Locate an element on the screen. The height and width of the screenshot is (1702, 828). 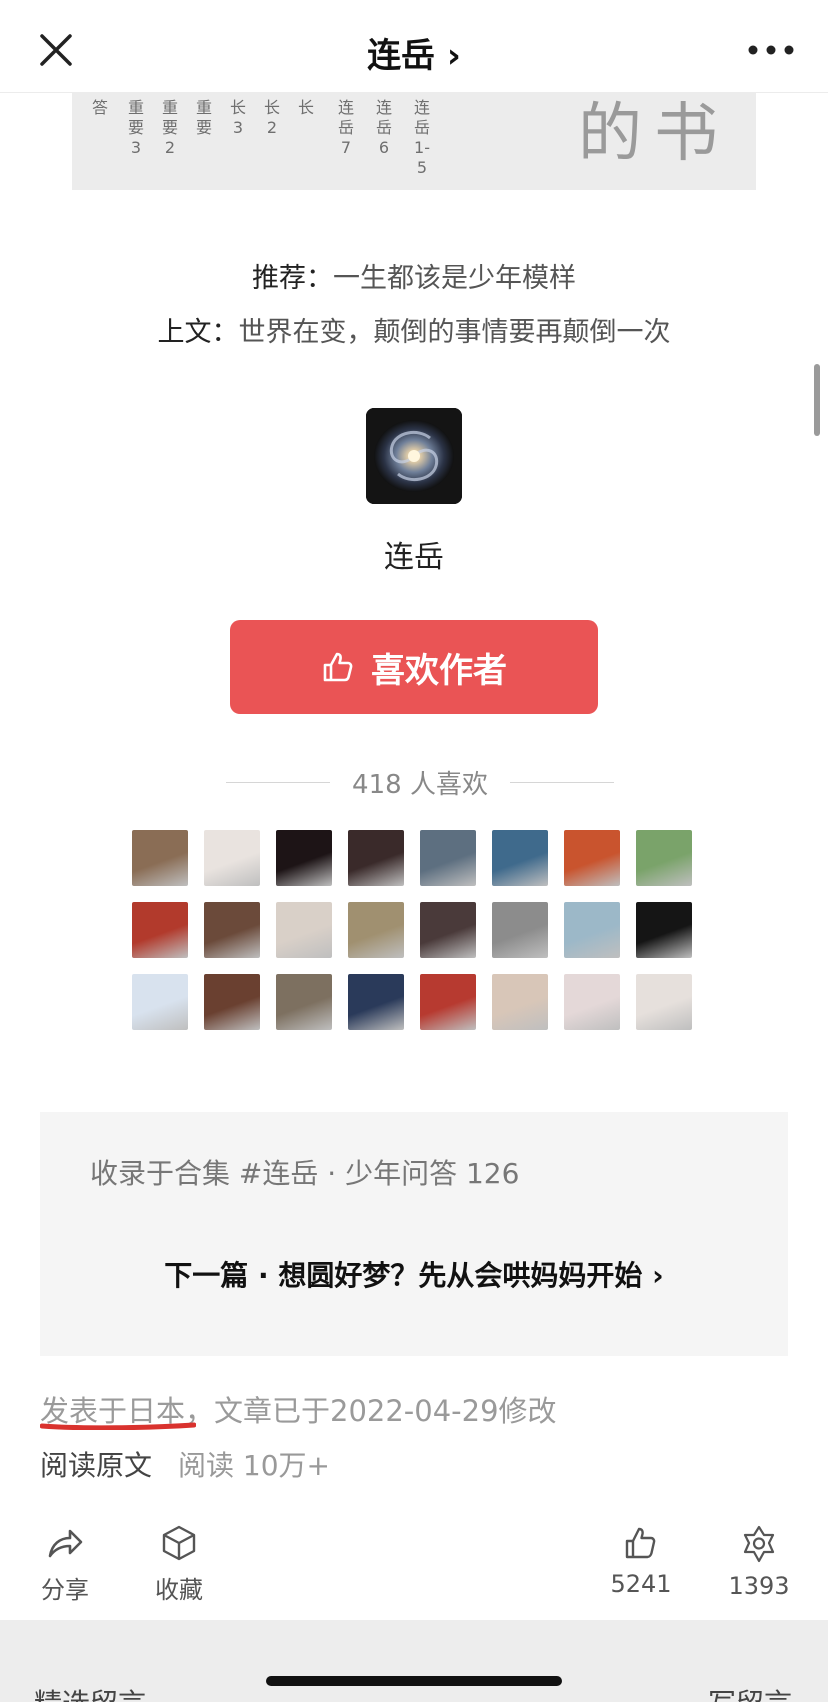
banner-label: 长3 is located at coordinates (237, 117).